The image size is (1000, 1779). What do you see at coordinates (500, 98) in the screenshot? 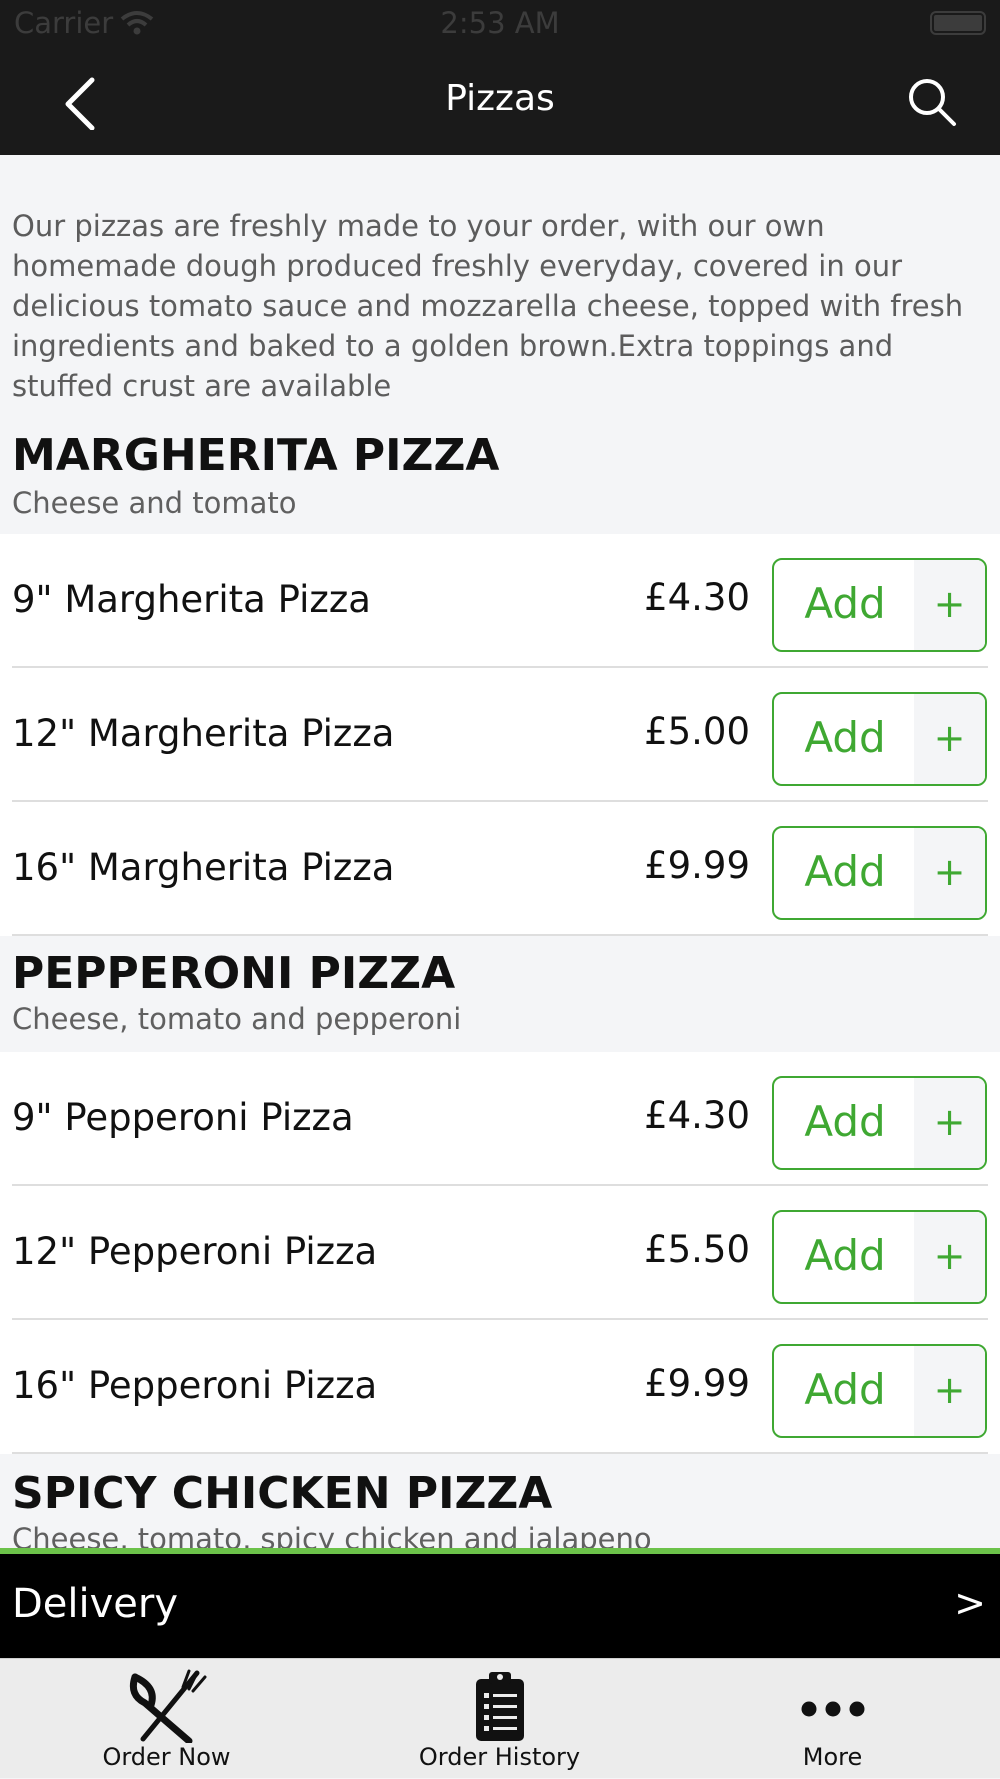
I see `page-title: Pizzas` at bounding box center [500, 98].